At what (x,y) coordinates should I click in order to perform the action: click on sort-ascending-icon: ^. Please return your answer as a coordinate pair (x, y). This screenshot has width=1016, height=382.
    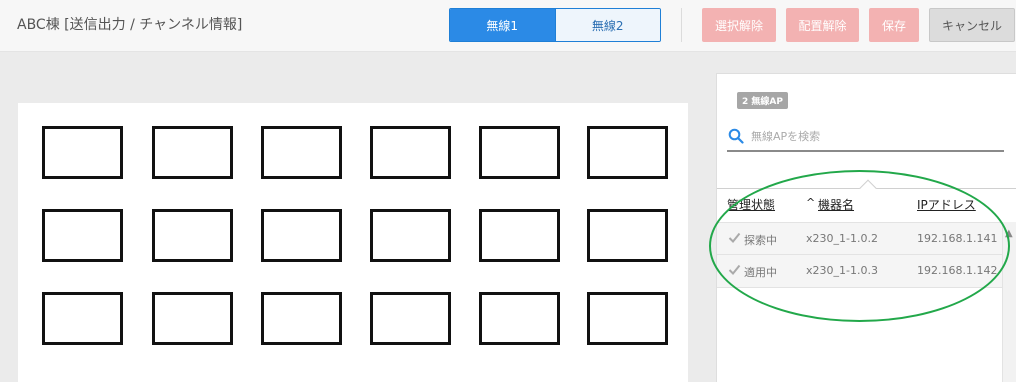
    Looking at the image, I should click on (810, 202).